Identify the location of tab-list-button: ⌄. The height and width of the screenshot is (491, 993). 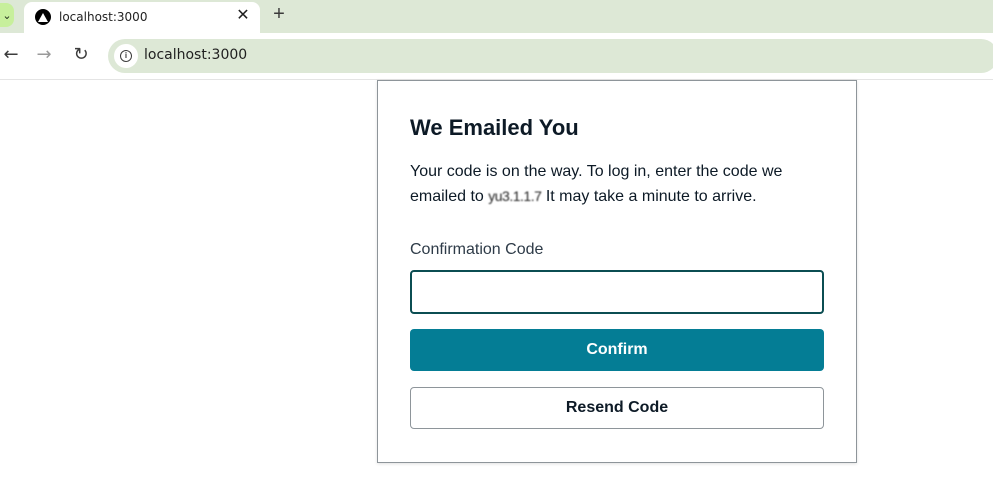
(7, 15).